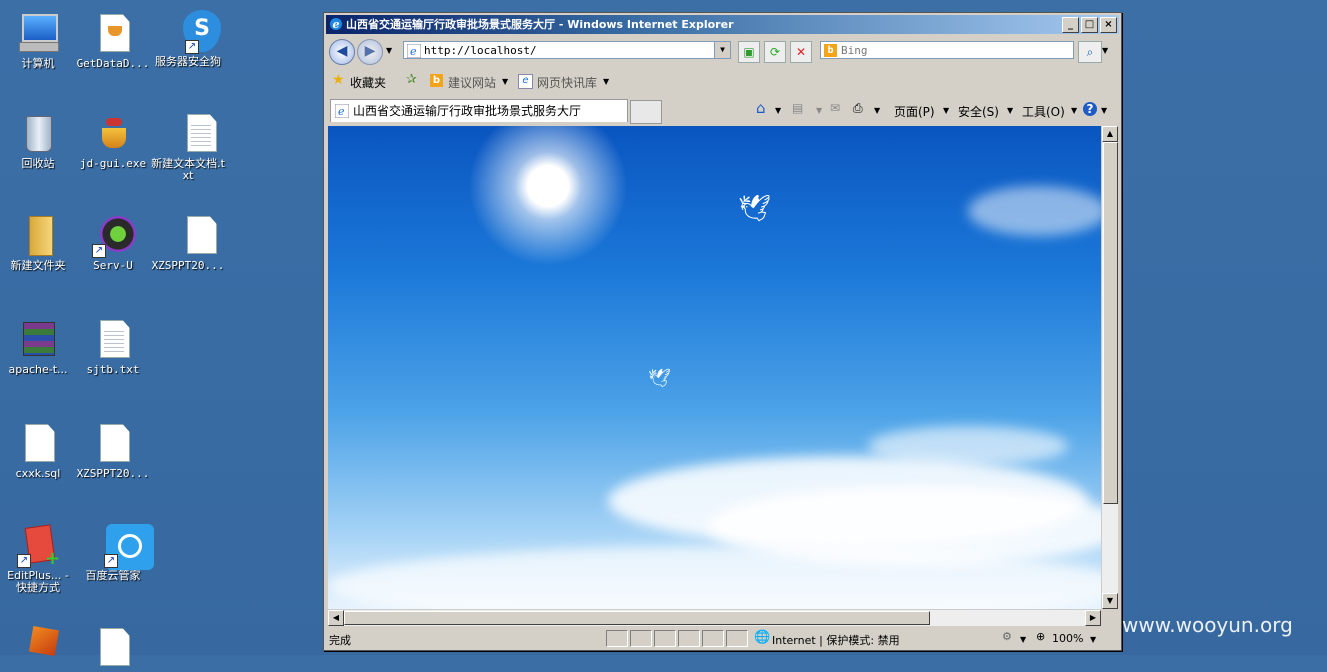 This screenshot has width=1327, height=672. I want to click on protected-mode-icon: ⚙, so click(1007, 636).